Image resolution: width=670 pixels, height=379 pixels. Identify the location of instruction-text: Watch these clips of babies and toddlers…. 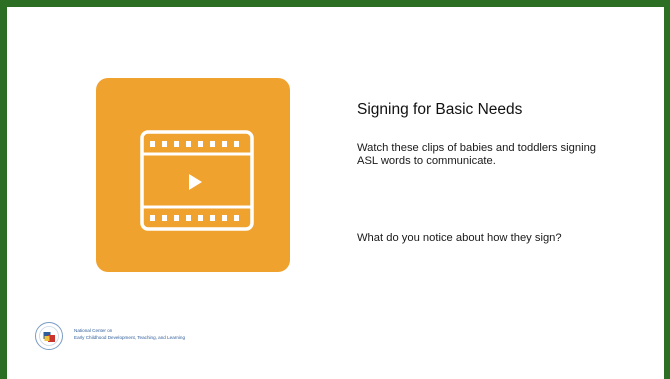
(477, 154).